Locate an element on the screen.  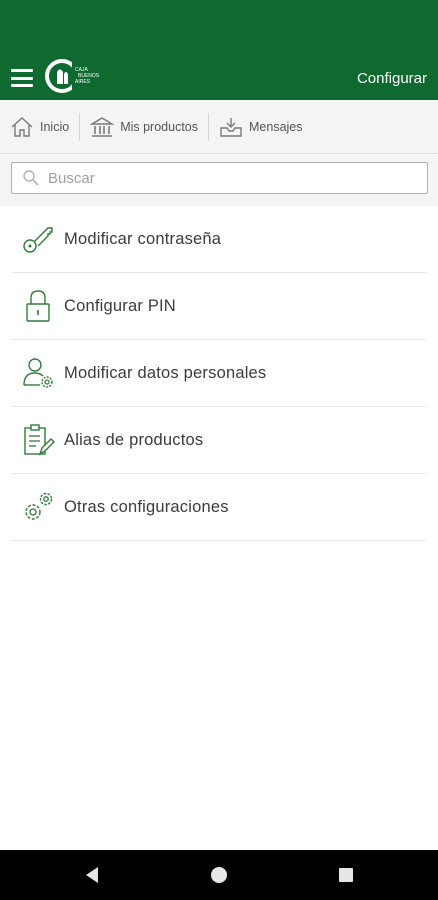
lock-icon is located at coordinates (38, 306).